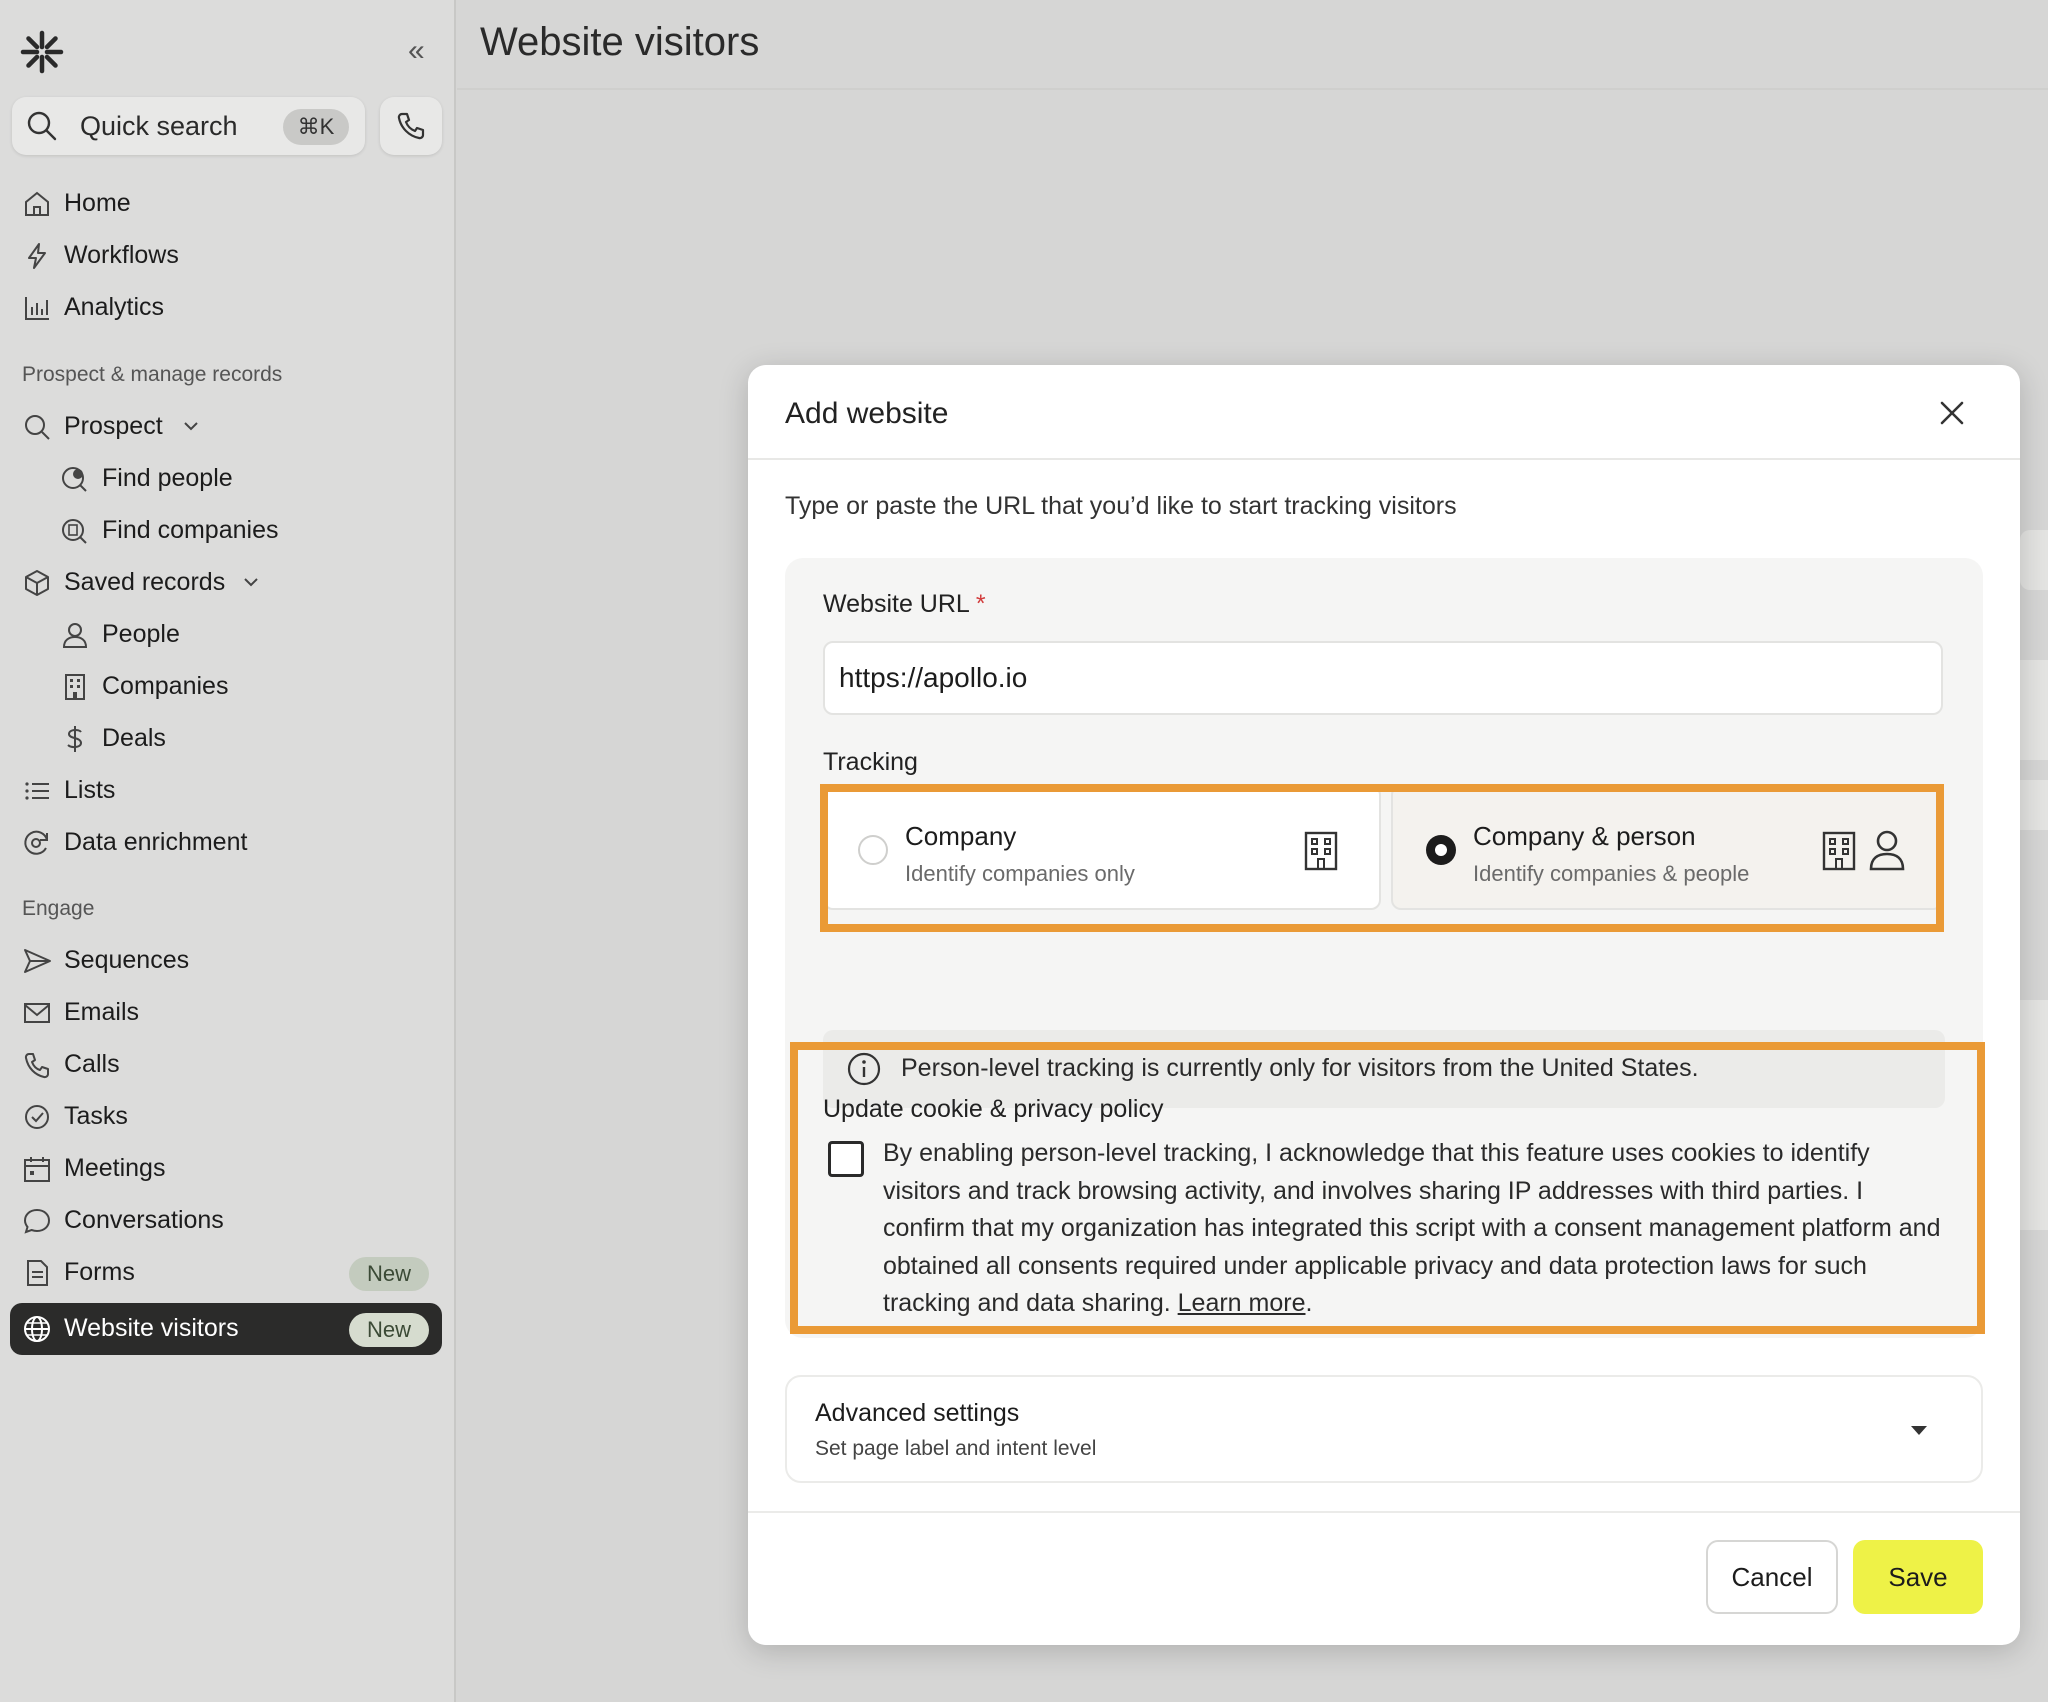 This screenshot has width=2048, height=1702. I want to click on box-icon, so click(37, 583).